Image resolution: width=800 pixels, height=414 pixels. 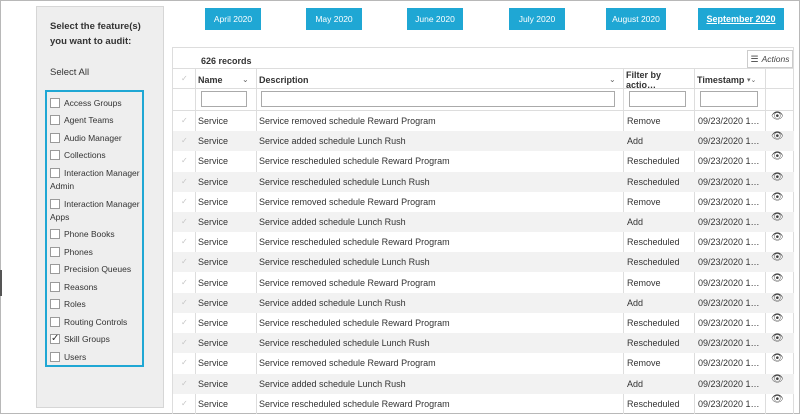 I want to click on name-filter-input, so click(x=224, y=99).